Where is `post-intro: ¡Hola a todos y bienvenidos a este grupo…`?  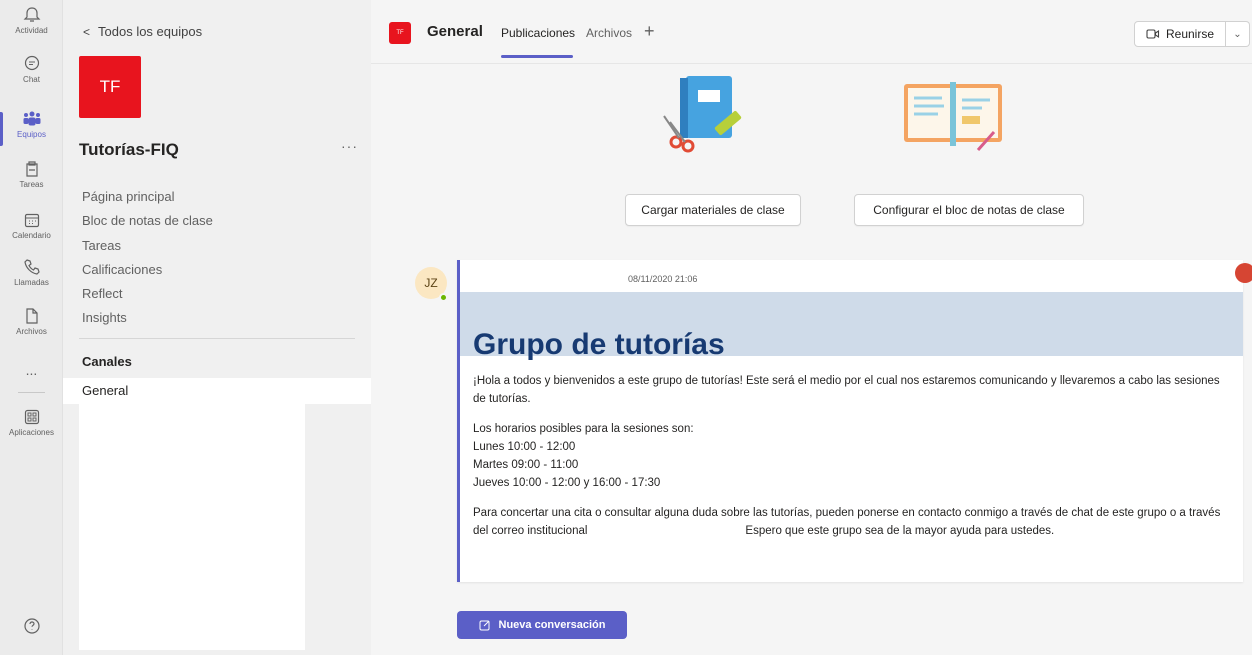 post-intro: ¡Hola a todos y bienvenidos a este grupo… is located at coordinates (846, 390).